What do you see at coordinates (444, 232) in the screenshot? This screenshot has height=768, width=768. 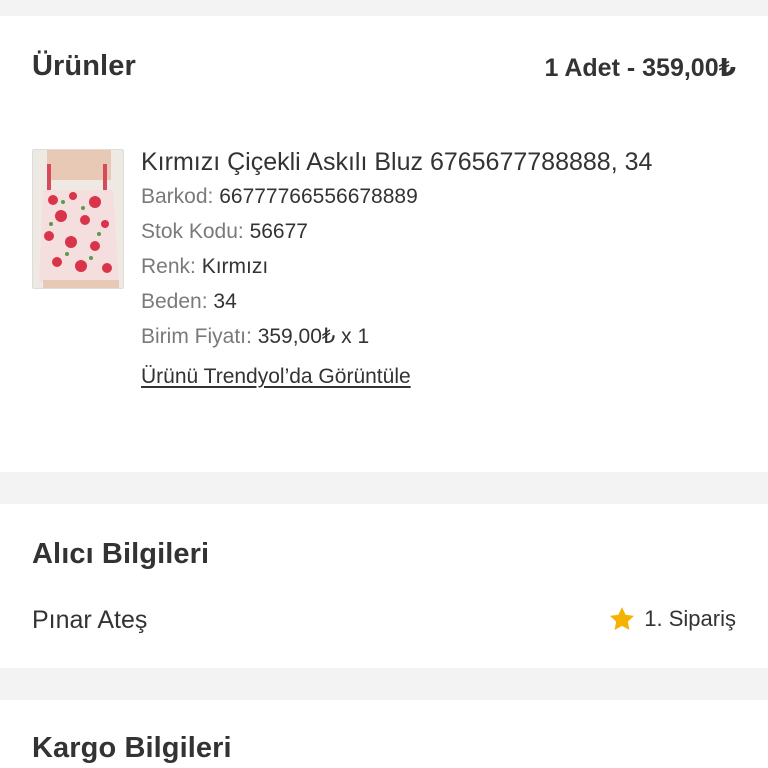 I see `stock-code-row: Stok Kodu: 56677` at bounding box center [444, 232].